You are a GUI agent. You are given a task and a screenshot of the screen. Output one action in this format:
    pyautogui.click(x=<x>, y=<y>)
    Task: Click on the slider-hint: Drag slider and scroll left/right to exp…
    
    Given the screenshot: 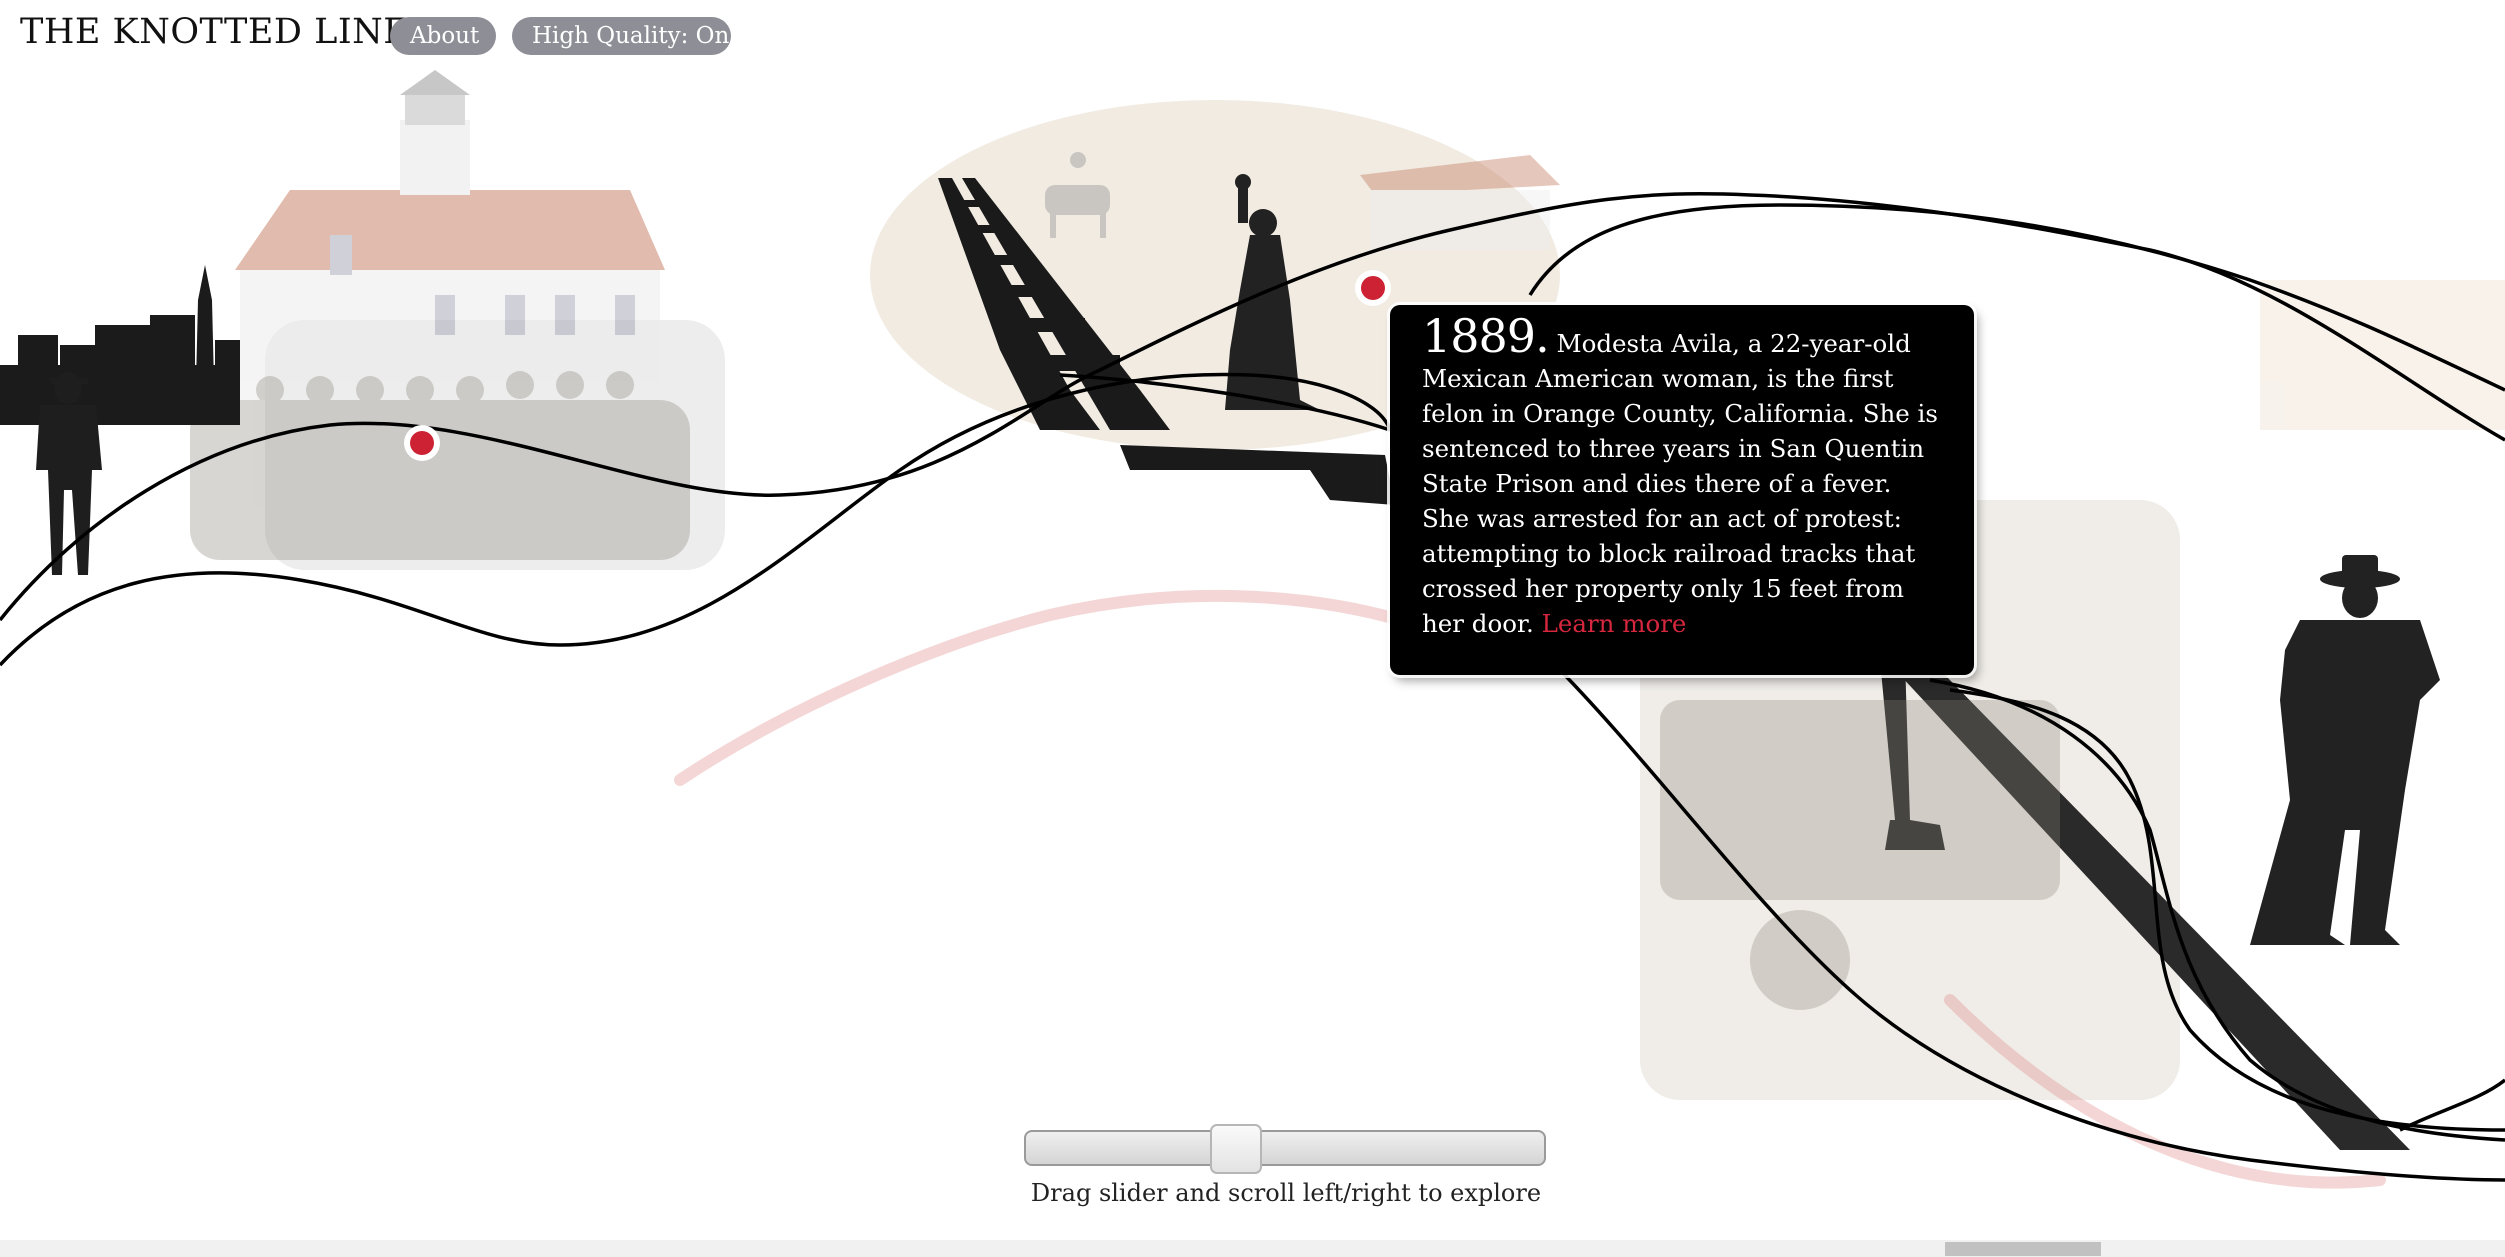 What is the action you would take?
    pyautogui.click(x=1286, y=1193)
    